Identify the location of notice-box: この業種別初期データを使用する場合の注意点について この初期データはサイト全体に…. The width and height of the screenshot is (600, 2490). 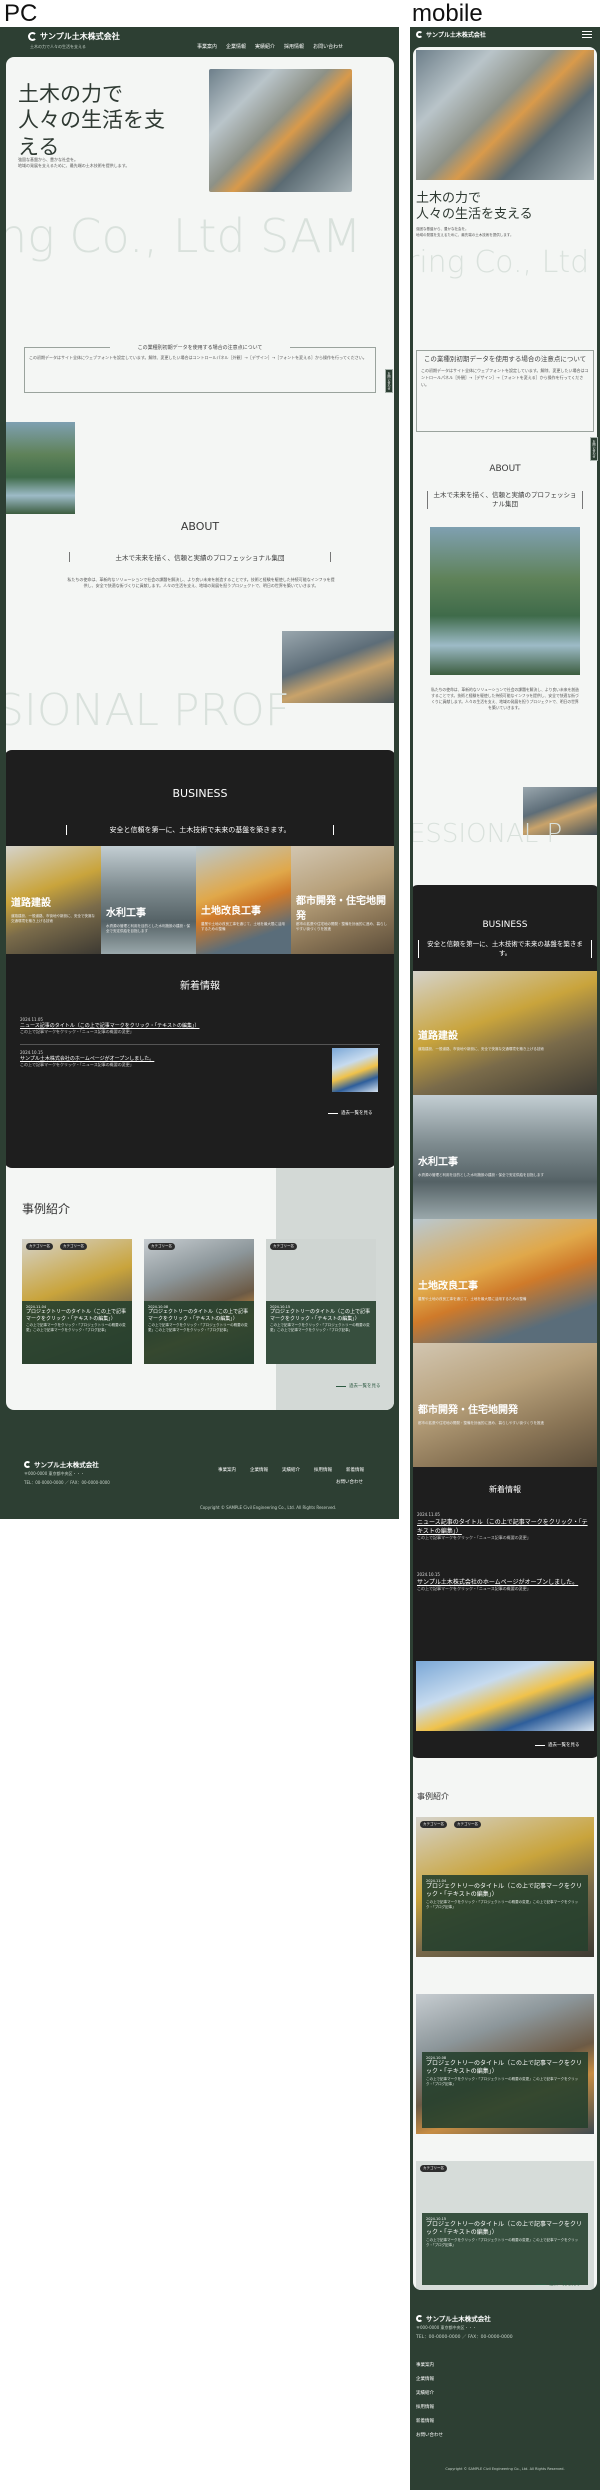
(505, 391).